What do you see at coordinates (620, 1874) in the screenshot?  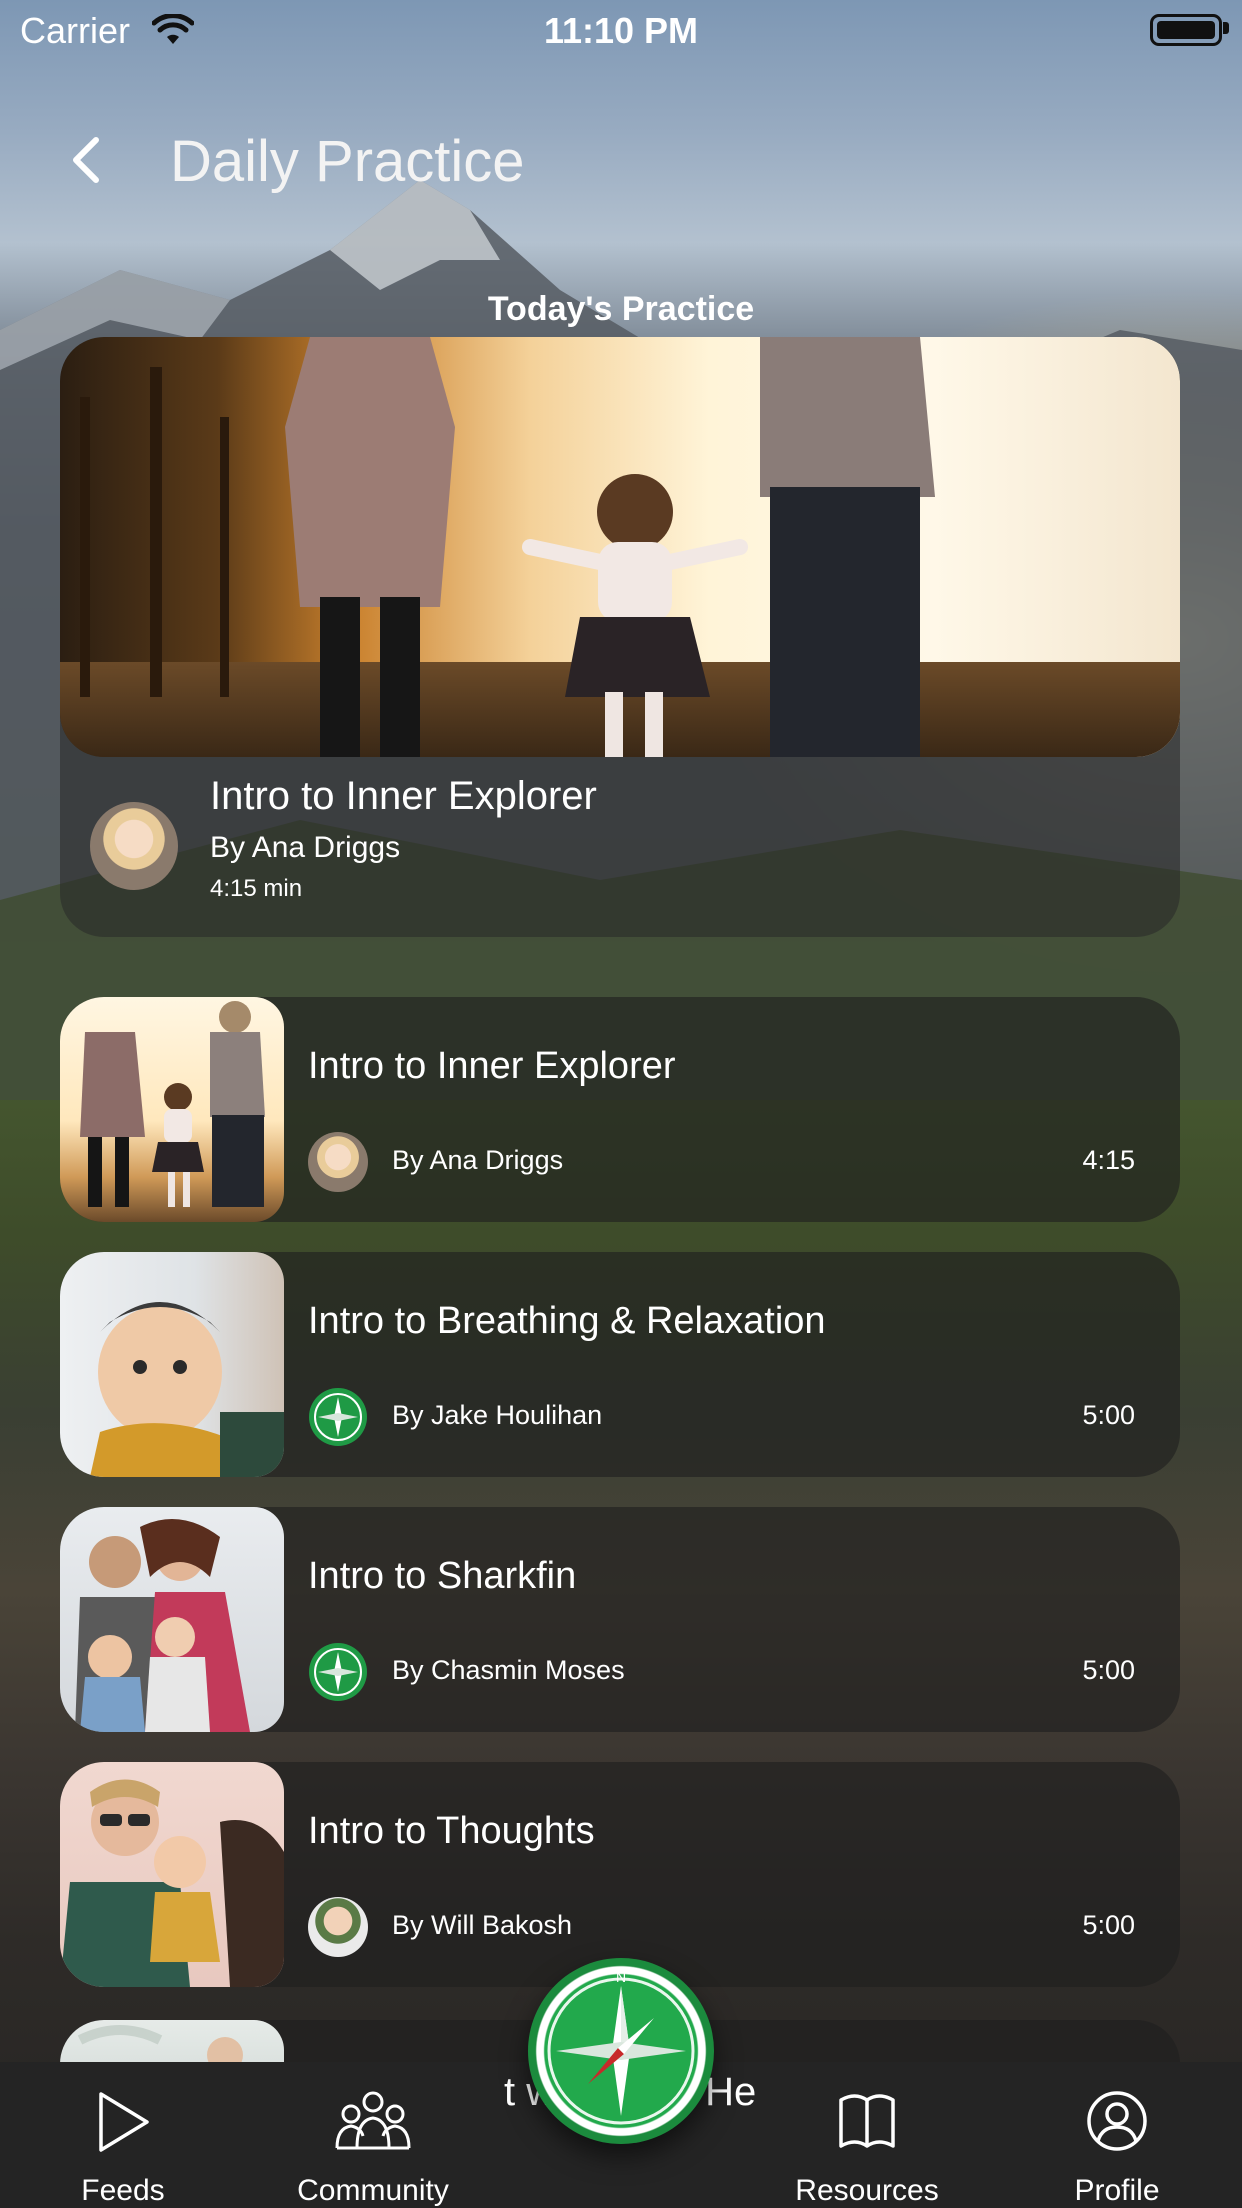 I see `practice-row: Intro to Thoughts By Will Bakosh 5:00` at bounding box center [620, 1874].